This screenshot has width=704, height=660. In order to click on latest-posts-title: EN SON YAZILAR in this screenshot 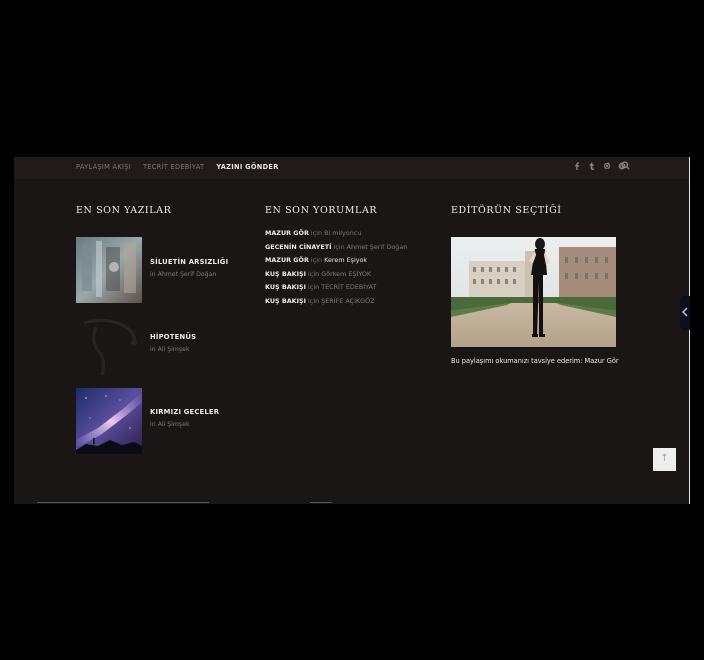, I will do `click(124, 210)`.